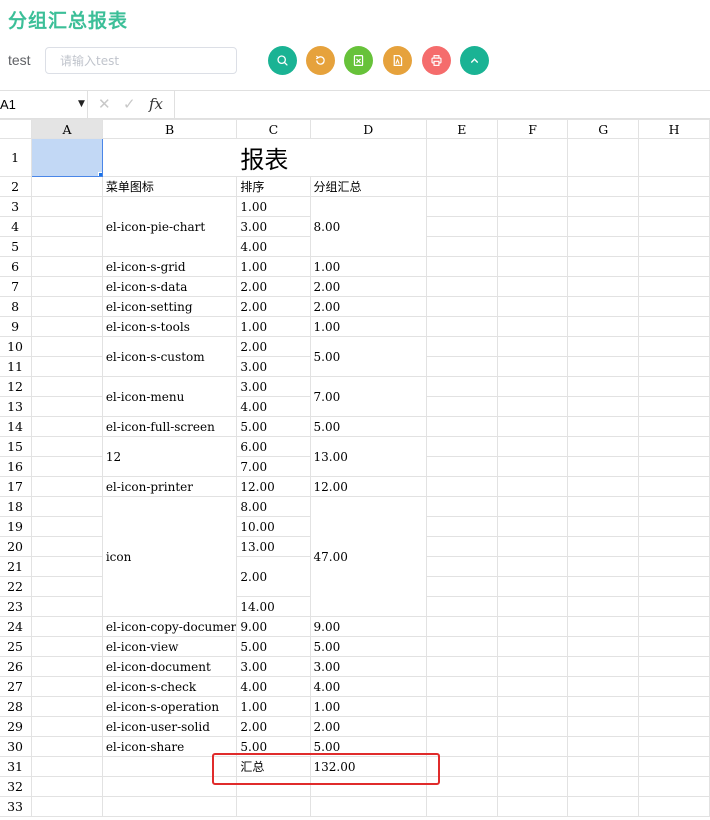 The width and height of the screenshot is (710, 820). I want to click on group-total-cell: 9.00, so click(368, 626).